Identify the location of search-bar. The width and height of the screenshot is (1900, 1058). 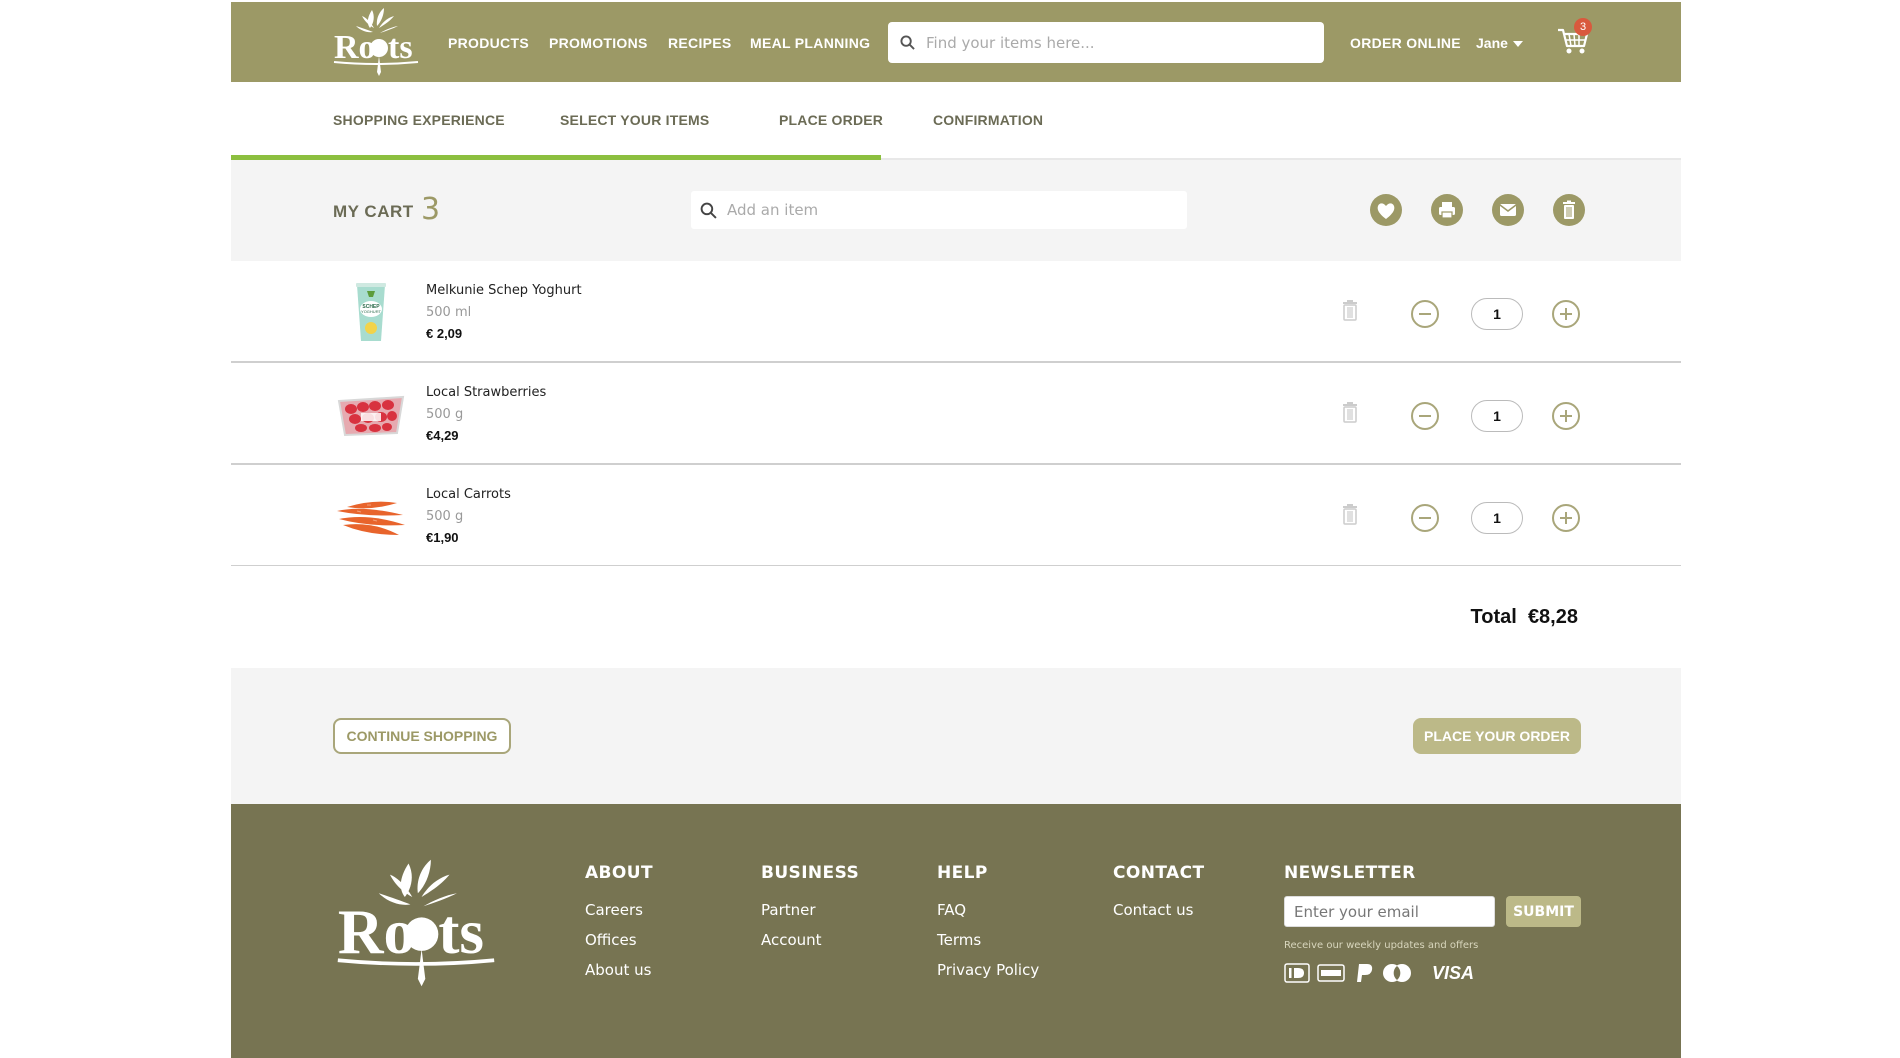
(1106, 42).